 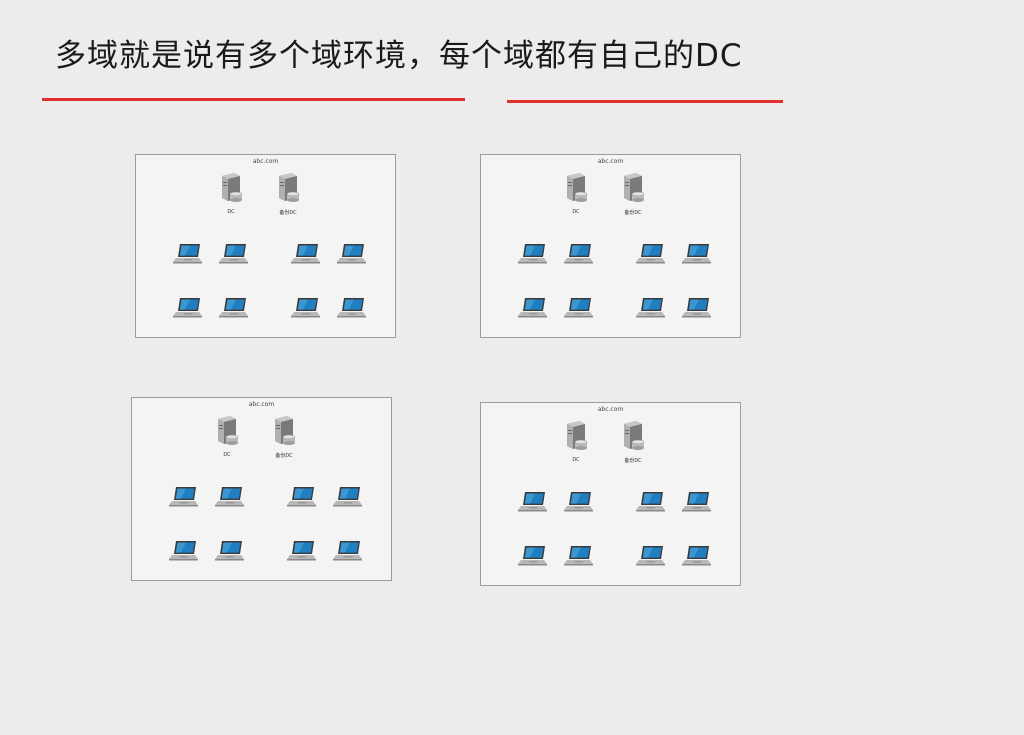 I want to click on domain-panel-3: abc.com DC 备份DC, so click(x=261, y=489).